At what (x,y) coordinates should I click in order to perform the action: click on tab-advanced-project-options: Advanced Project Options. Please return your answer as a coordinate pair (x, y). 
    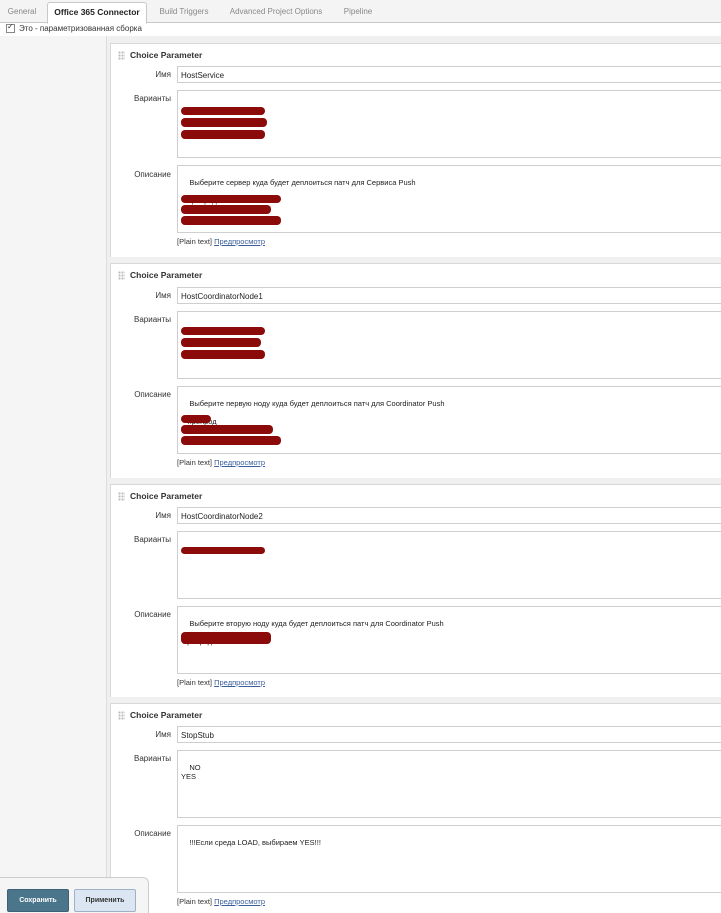
    Looking at the image, I should click on (276, 12).